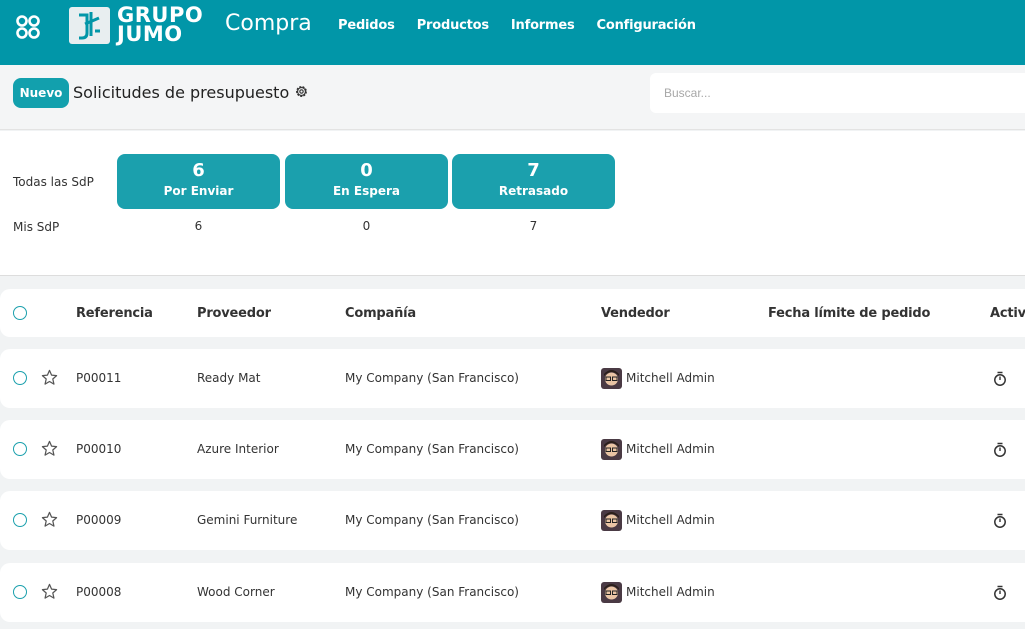 The height and width of the screenshot is (629, 1025). I want to click on cell-proveedor: Wood Corner, so click(236, 592).